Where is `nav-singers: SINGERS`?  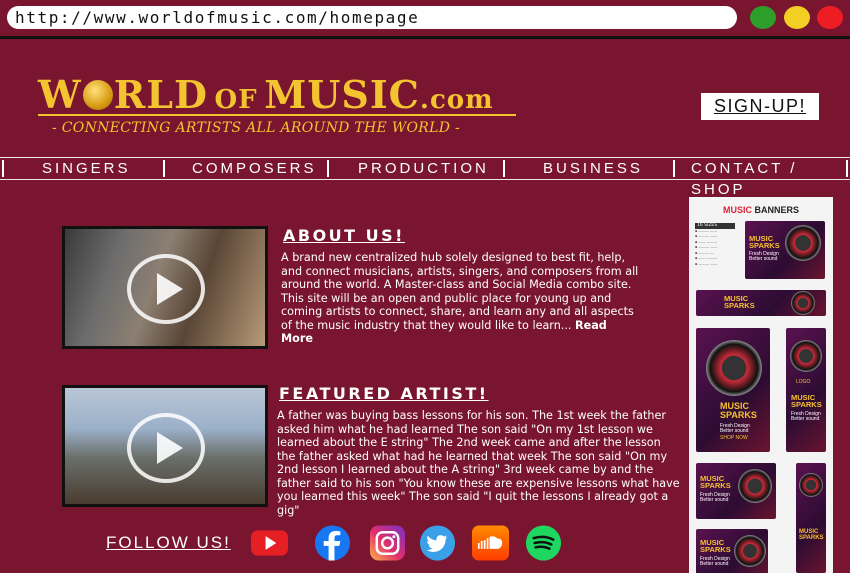 nav-singers: SINGERS is located at coordinates (86, 168).